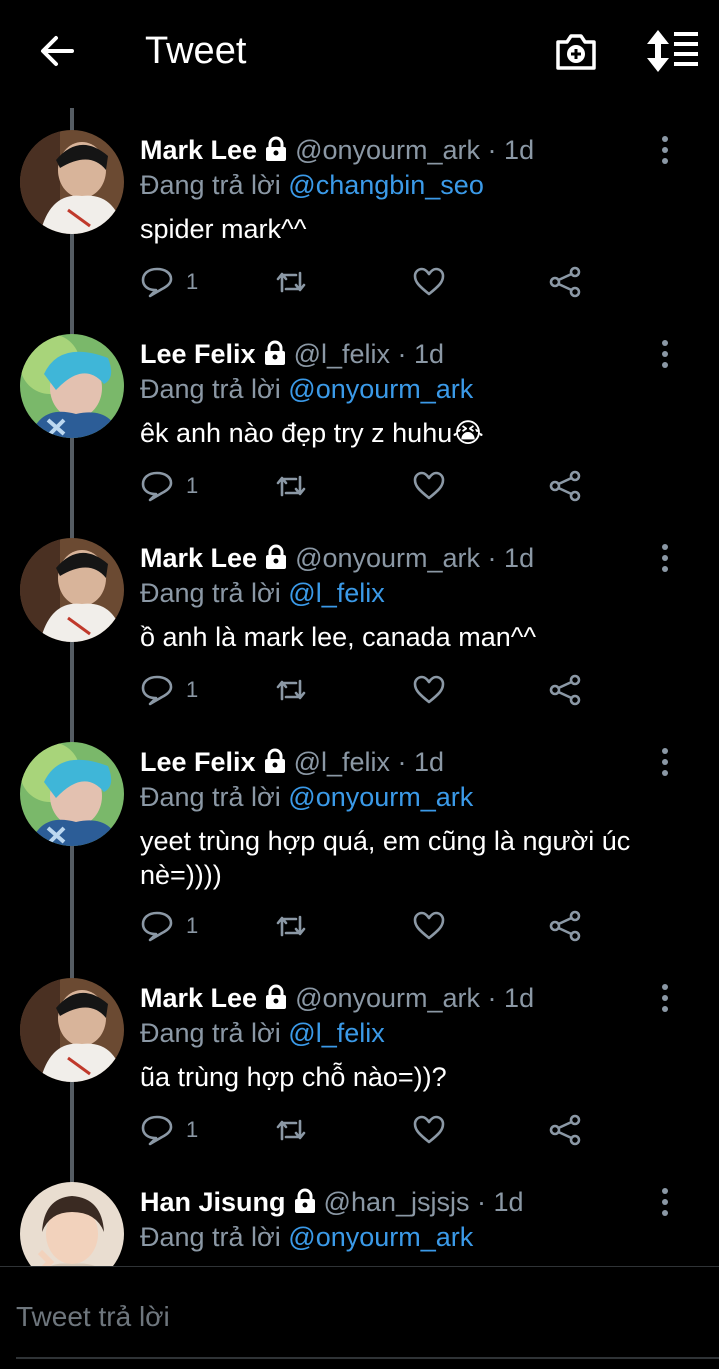  I want to click on back-button, so click(57, 51).